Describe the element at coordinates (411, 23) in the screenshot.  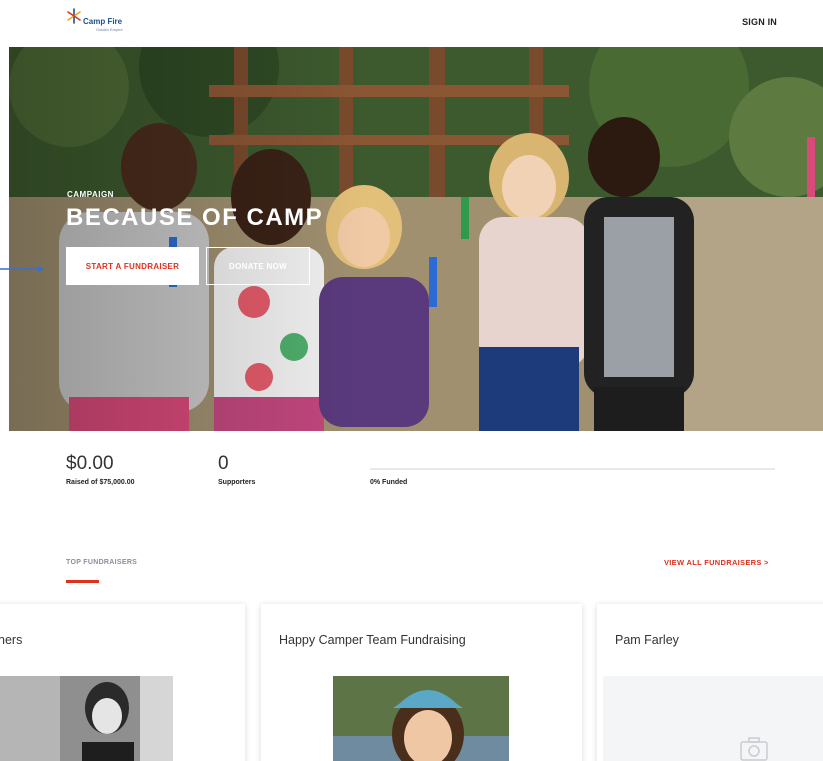
I see `site-header: Camp Fire Golden Empire SIGN IN` at that location.